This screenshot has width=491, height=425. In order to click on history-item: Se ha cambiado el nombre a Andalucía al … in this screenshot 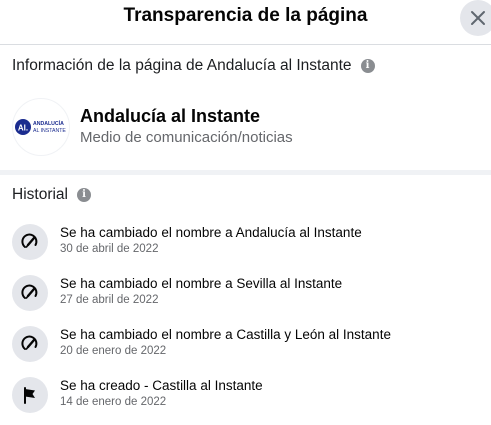, I will do `click(245, 248)`.